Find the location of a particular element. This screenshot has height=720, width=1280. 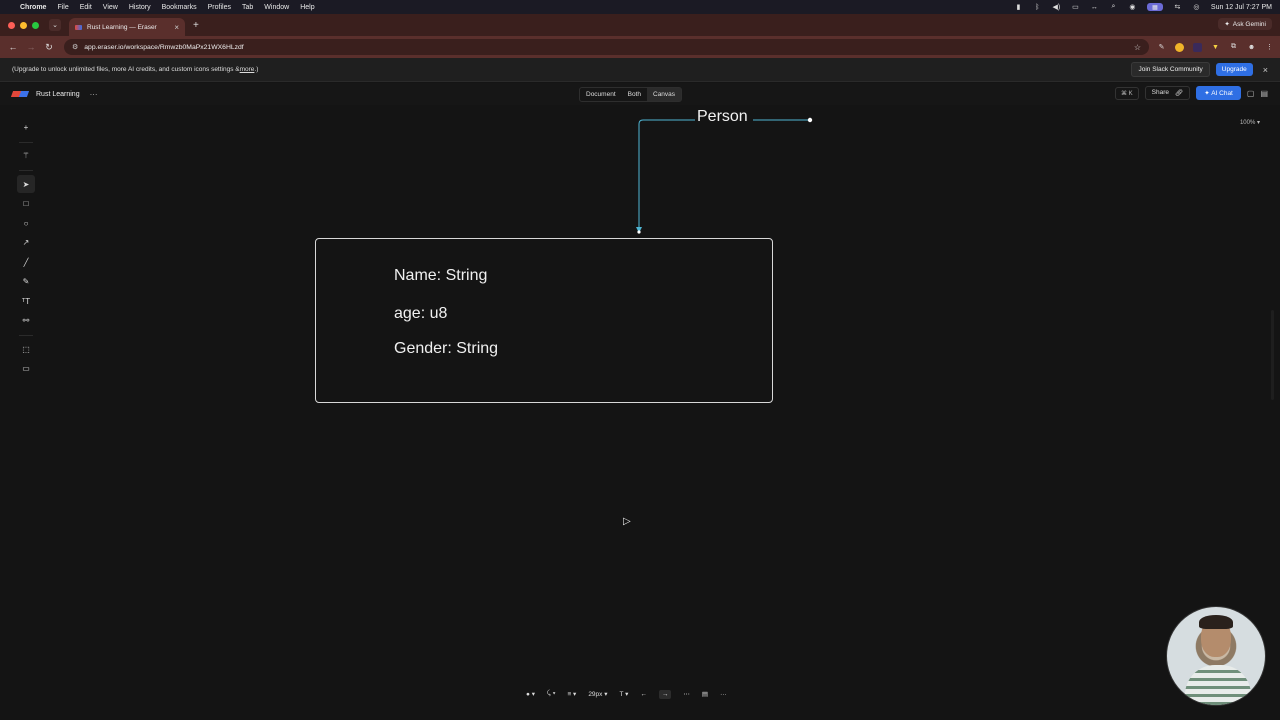

ai-chat-button: ✦ AI Chat is located at coordinates (1218, 93).